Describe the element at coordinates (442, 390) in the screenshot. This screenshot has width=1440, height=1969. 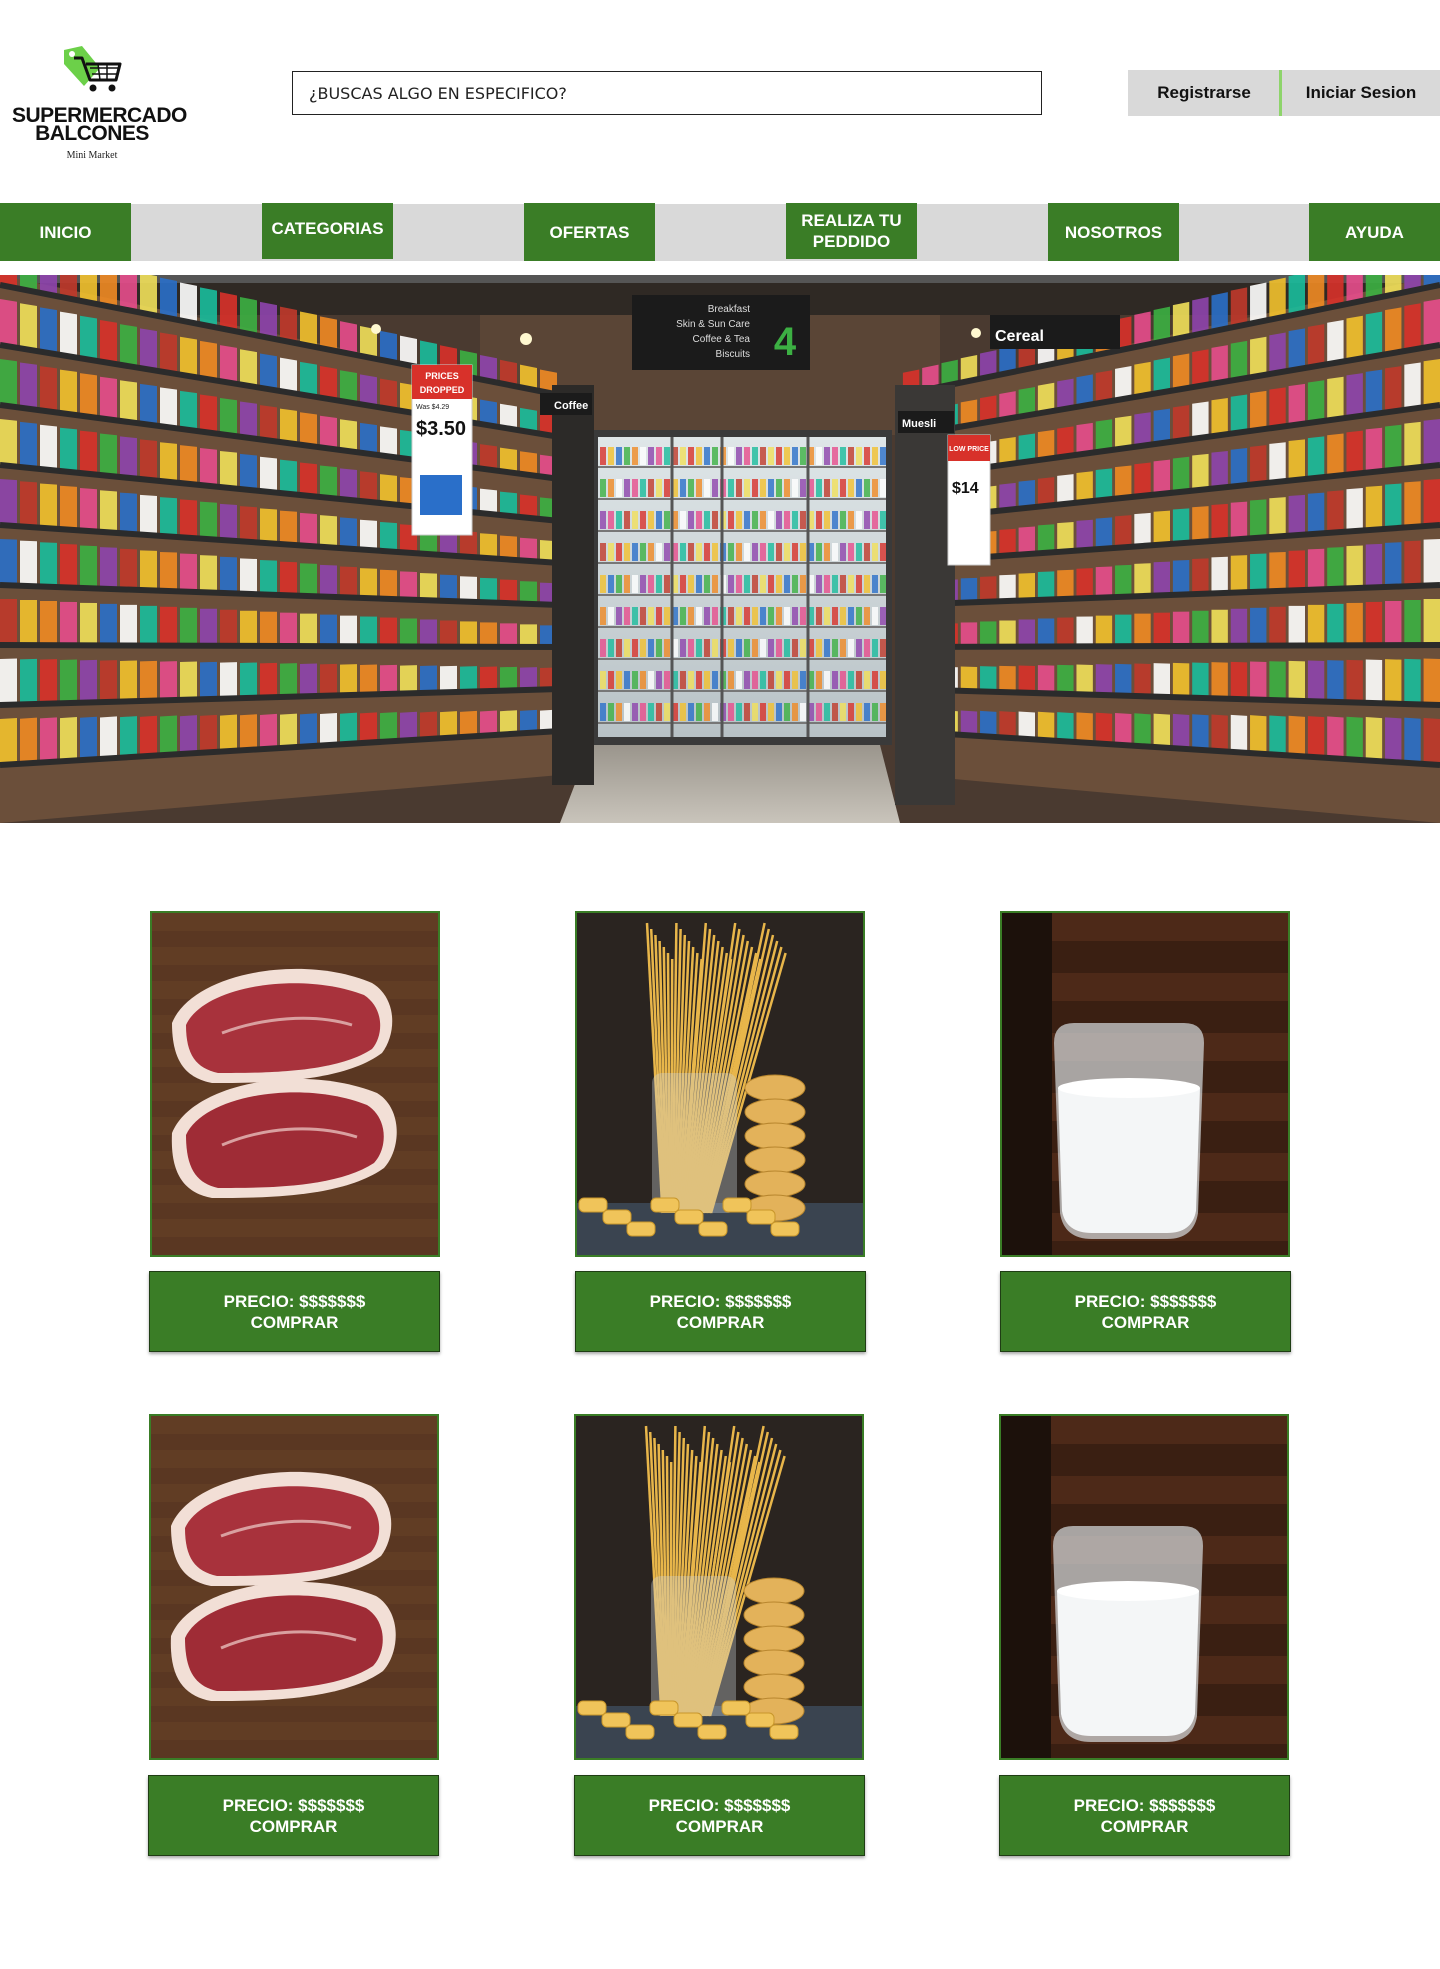
I see `svg-text: DROPPED` at that location.